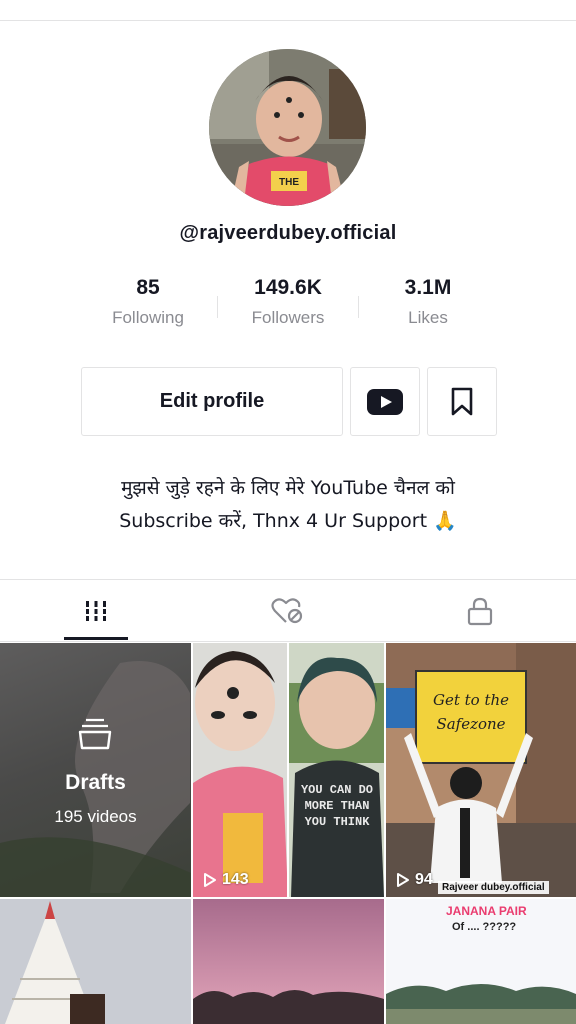 The height and width of the screenshot is (1024, 576). What do you see at coordinates (337, 790) in the screenshot?
I see `shirt-text-line-1: YOU CAN DO` at bounding box center [337, 790].